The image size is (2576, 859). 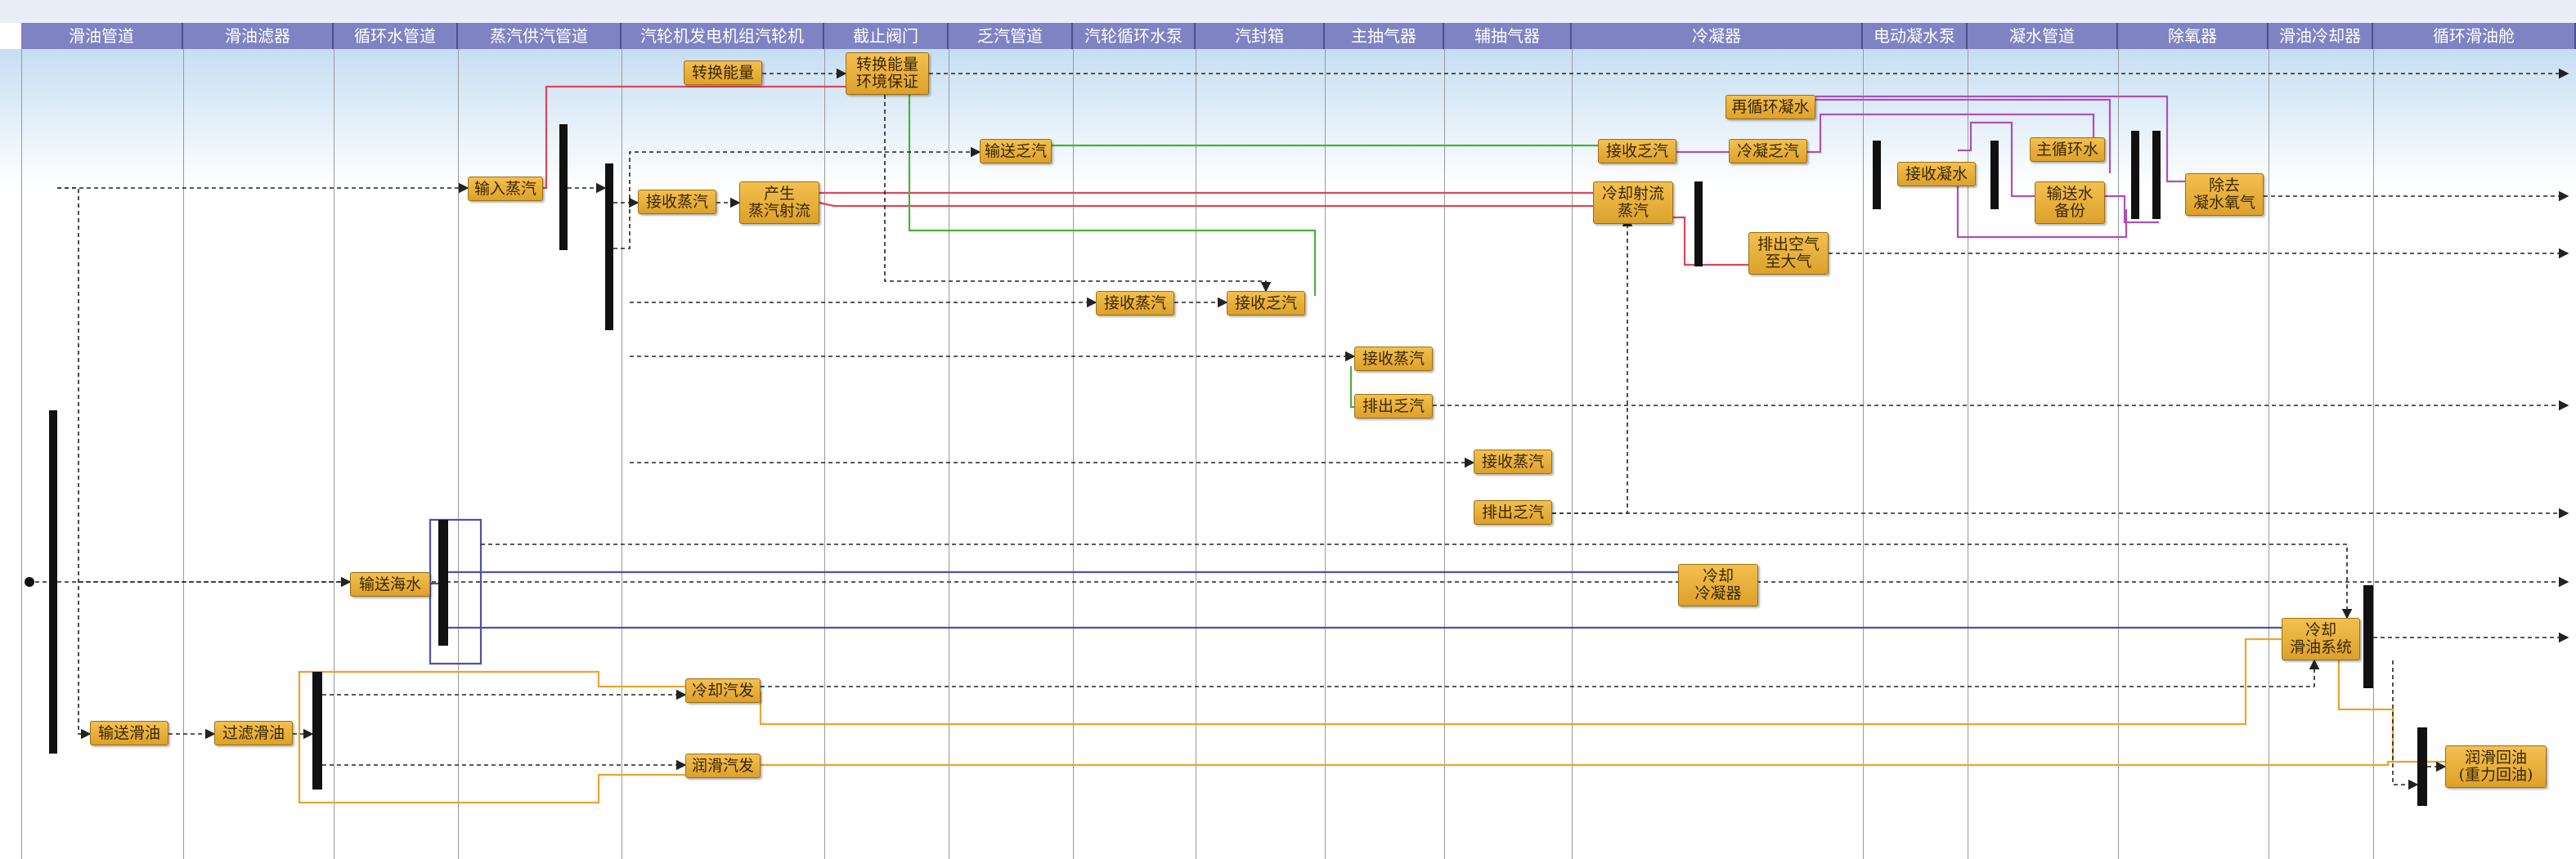 What do you see at coordinates (1768, 151) in the screenshot?
I see `node-condense-exhaust: 冷凝乏汽` at bounding box center [1768, 151].